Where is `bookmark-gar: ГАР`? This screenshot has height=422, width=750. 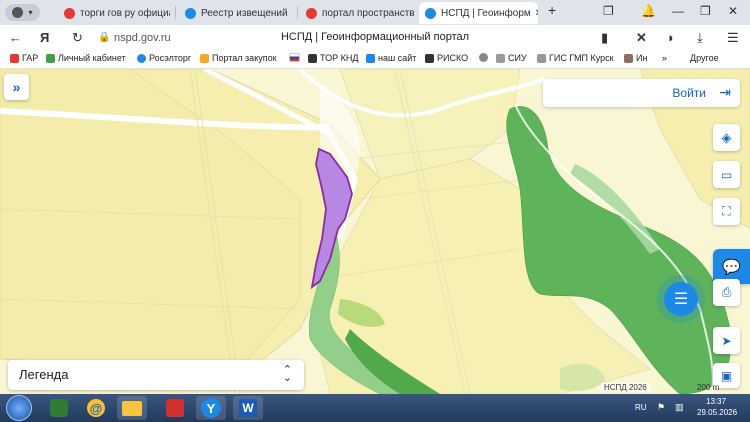
bookmark-gar: ГАР is located at coordinates (24, 58).